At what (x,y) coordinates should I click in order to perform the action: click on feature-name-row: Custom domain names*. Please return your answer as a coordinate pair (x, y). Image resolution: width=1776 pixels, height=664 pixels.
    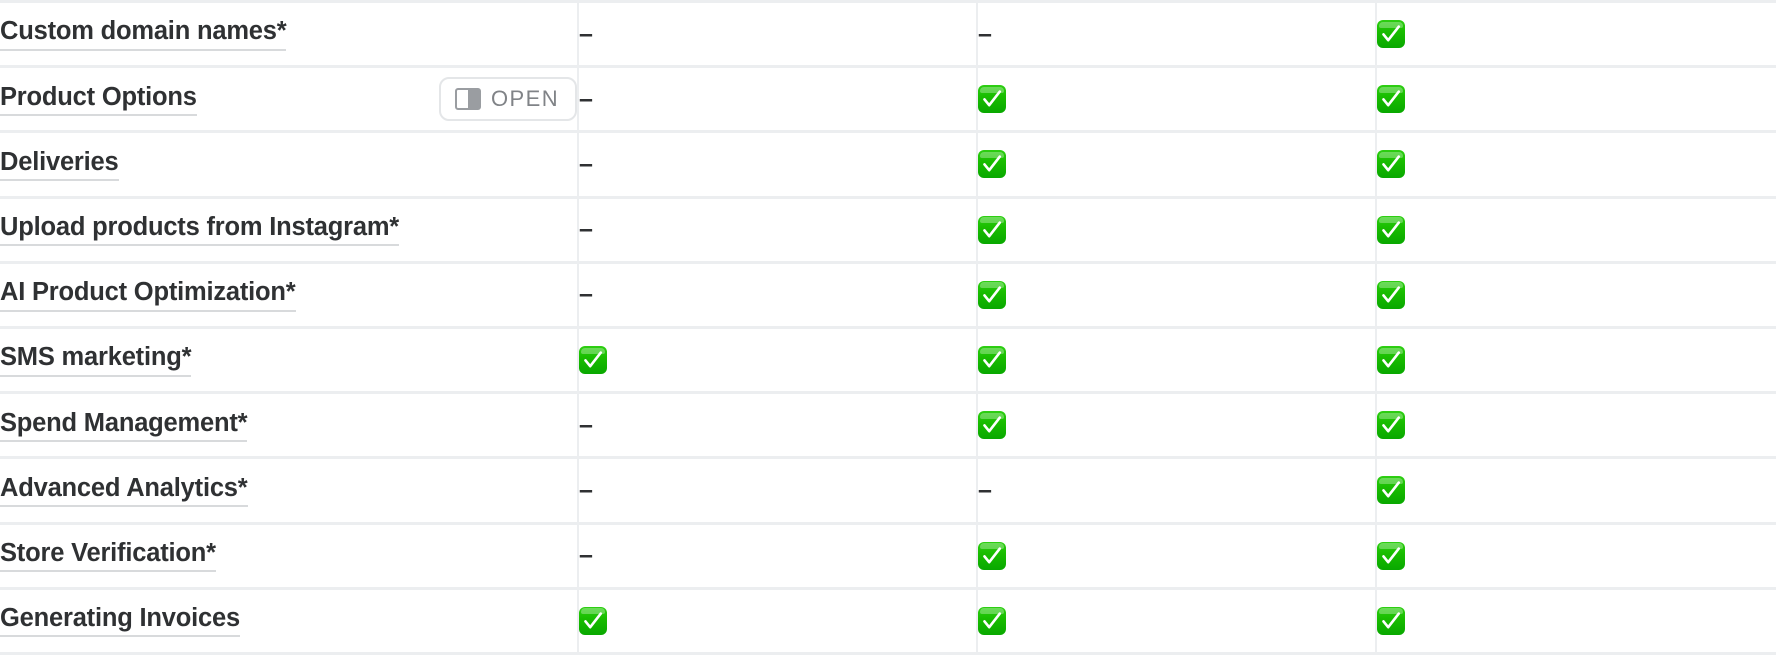
    Looking at the image, I should click on (288, 34).